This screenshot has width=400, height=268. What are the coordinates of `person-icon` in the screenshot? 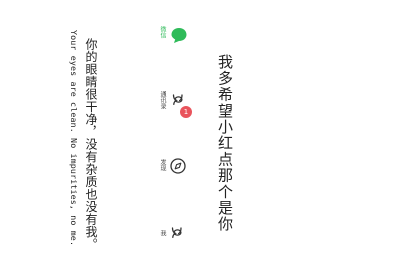 It's located at (176, 233).